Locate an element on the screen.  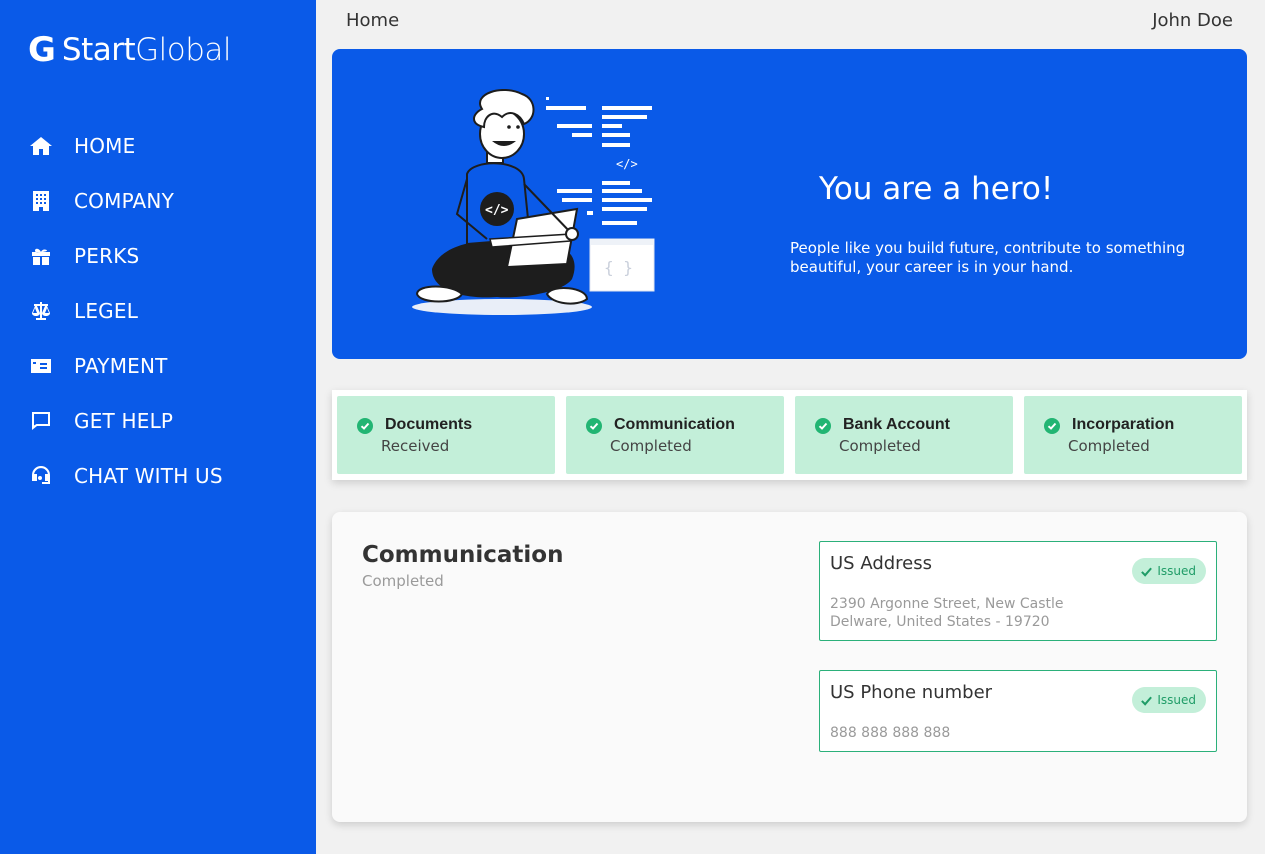
hero-bracket-tag: { } is located at coordinates (618, 267).